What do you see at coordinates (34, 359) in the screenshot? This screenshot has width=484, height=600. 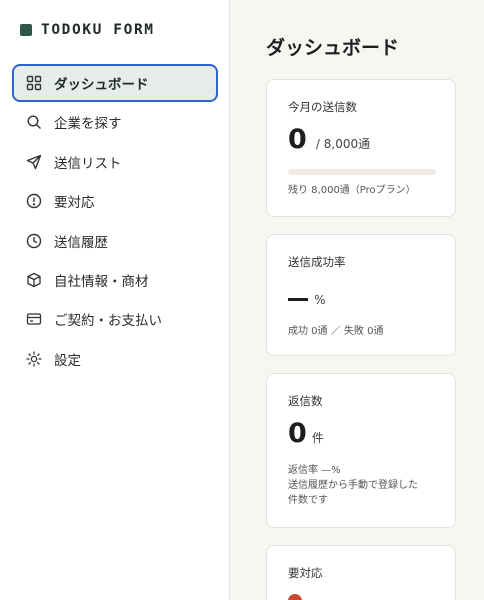 I see `gear-icon` at bounding box center [34, 359].